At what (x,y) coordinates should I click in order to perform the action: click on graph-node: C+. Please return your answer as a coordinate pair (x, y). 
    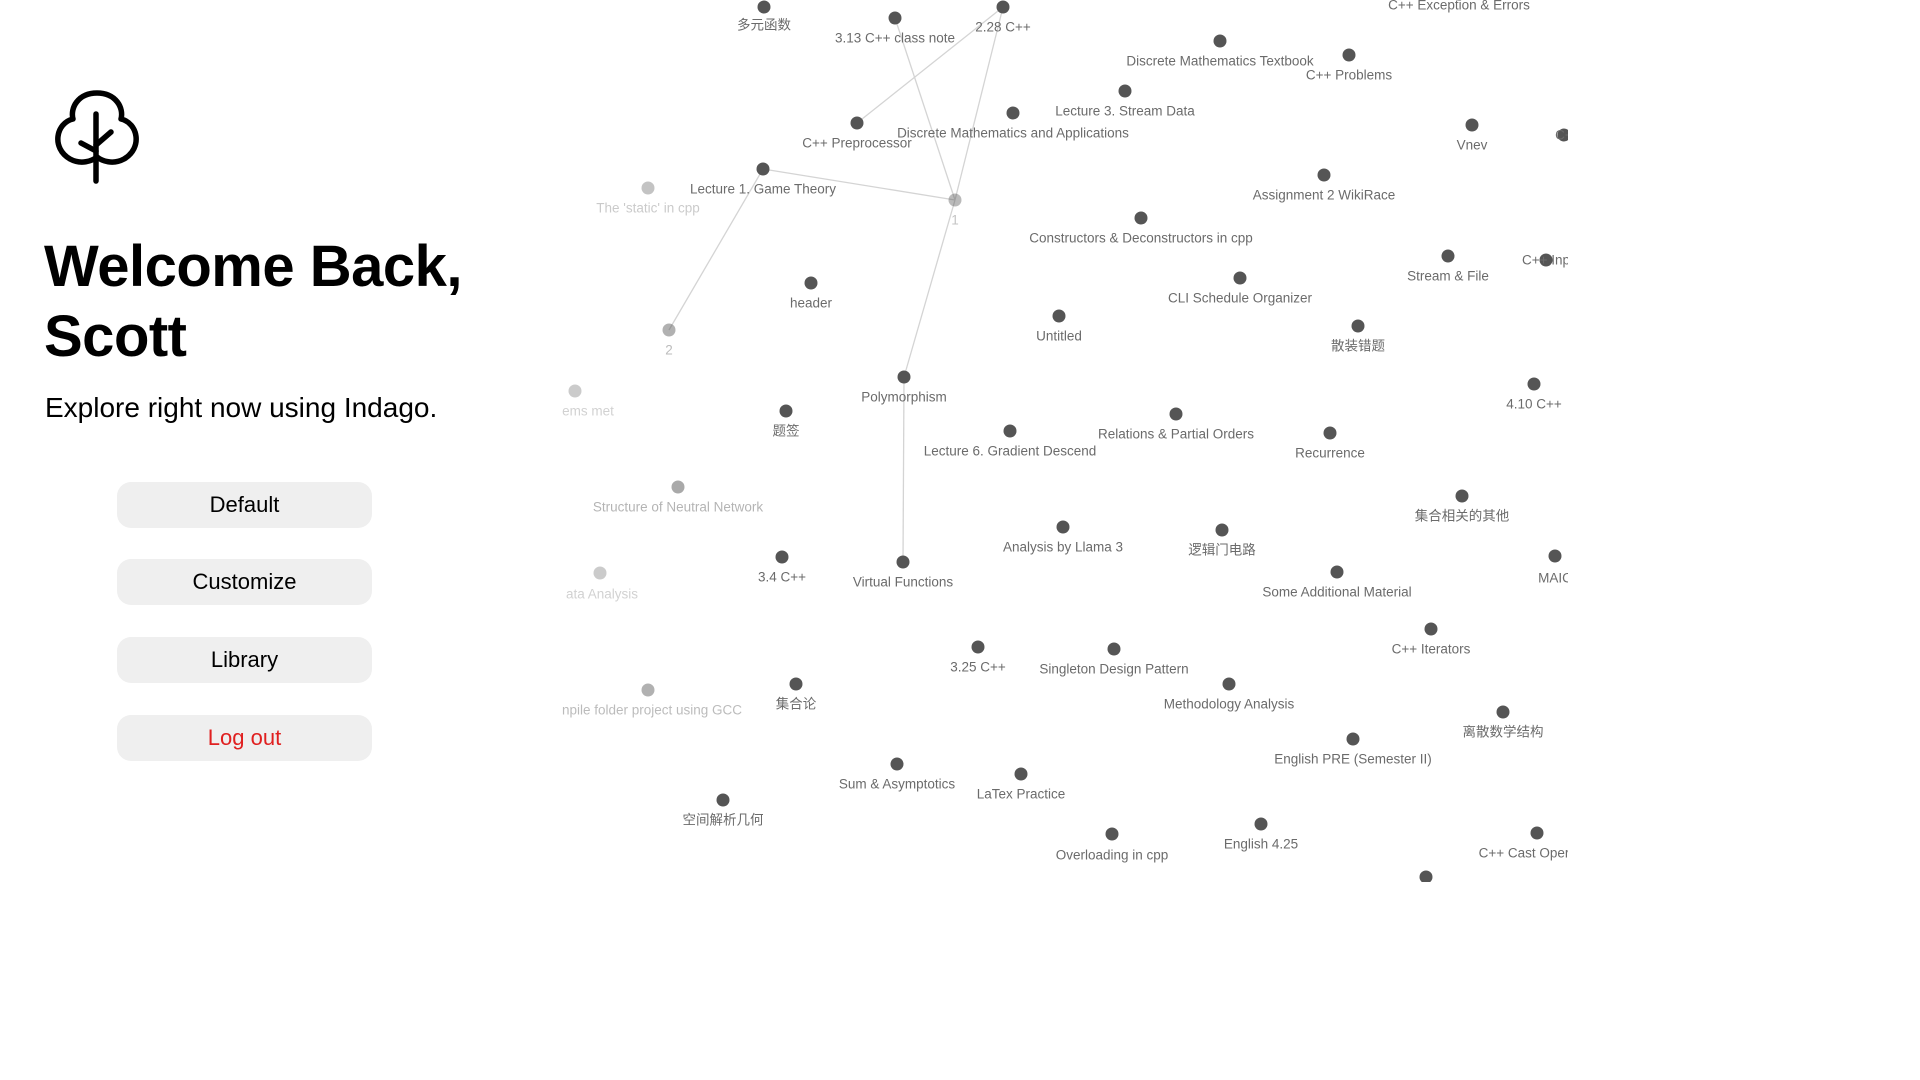
    Looking at the image, I should click on (1561, 135).